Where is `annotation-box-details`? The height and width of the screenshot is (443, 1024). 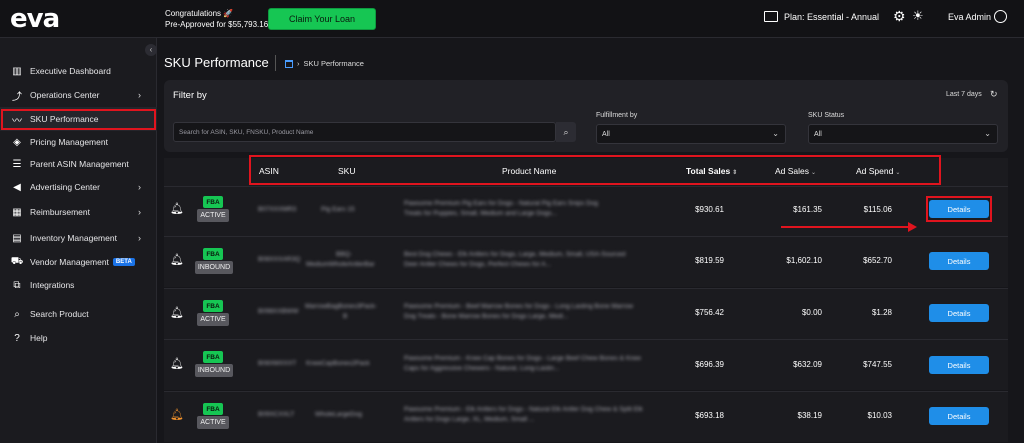
annotation-box-details is located at coordinates (959, 209).